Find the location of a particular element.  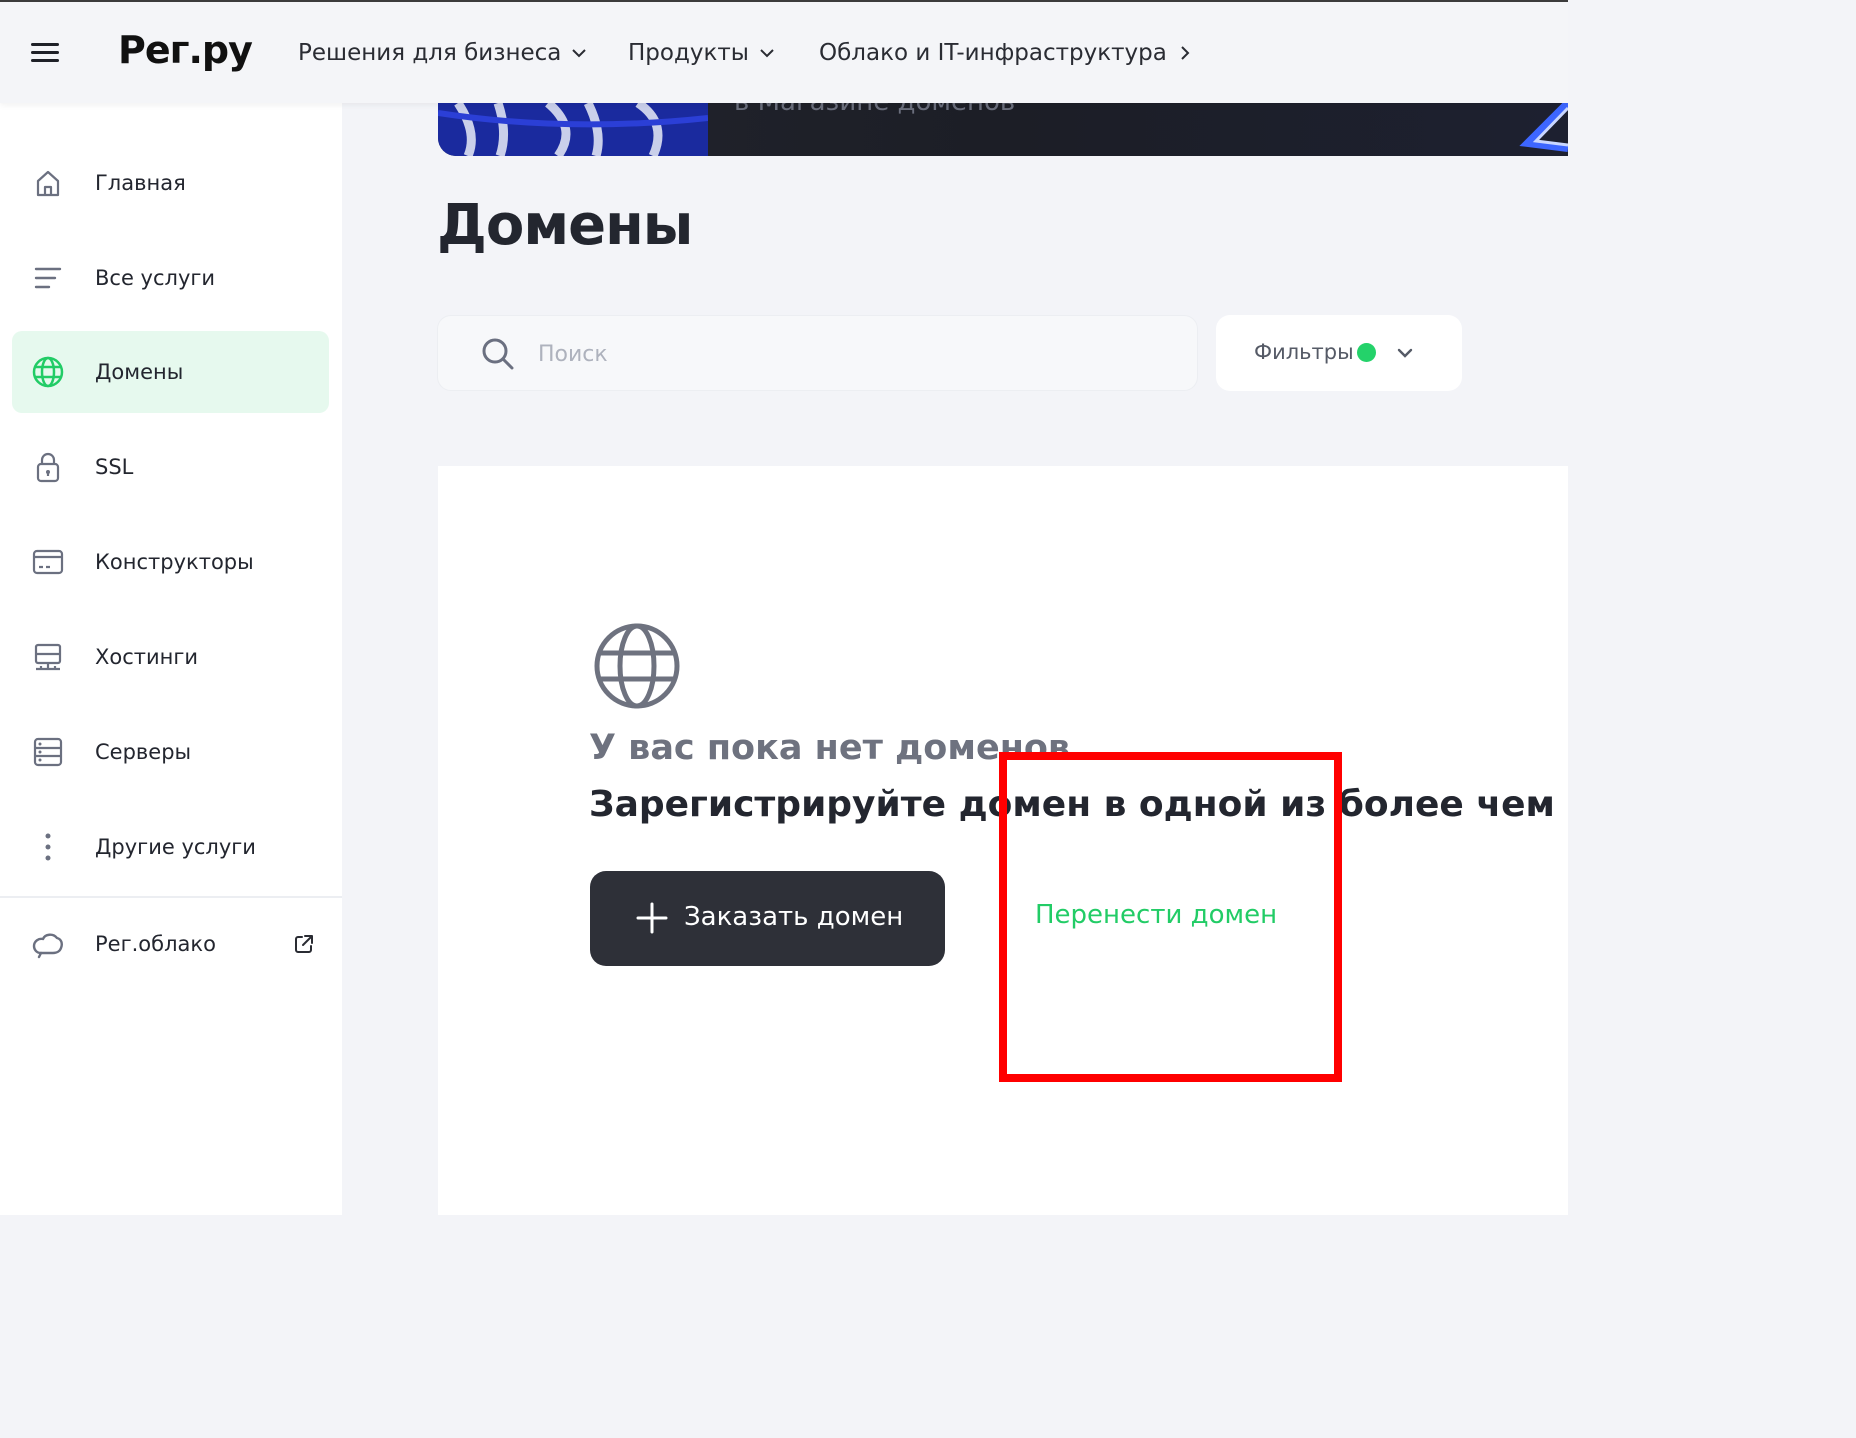

sidebar-item-label: Рег.облако is located at coordinates (155, 944).